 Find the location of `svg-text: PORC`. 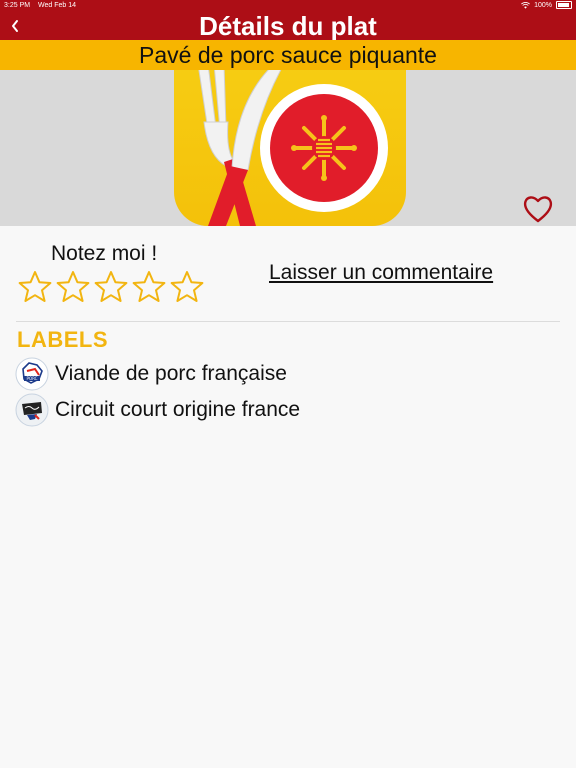

svg-text: PORC is located at coordinates (32, 378).